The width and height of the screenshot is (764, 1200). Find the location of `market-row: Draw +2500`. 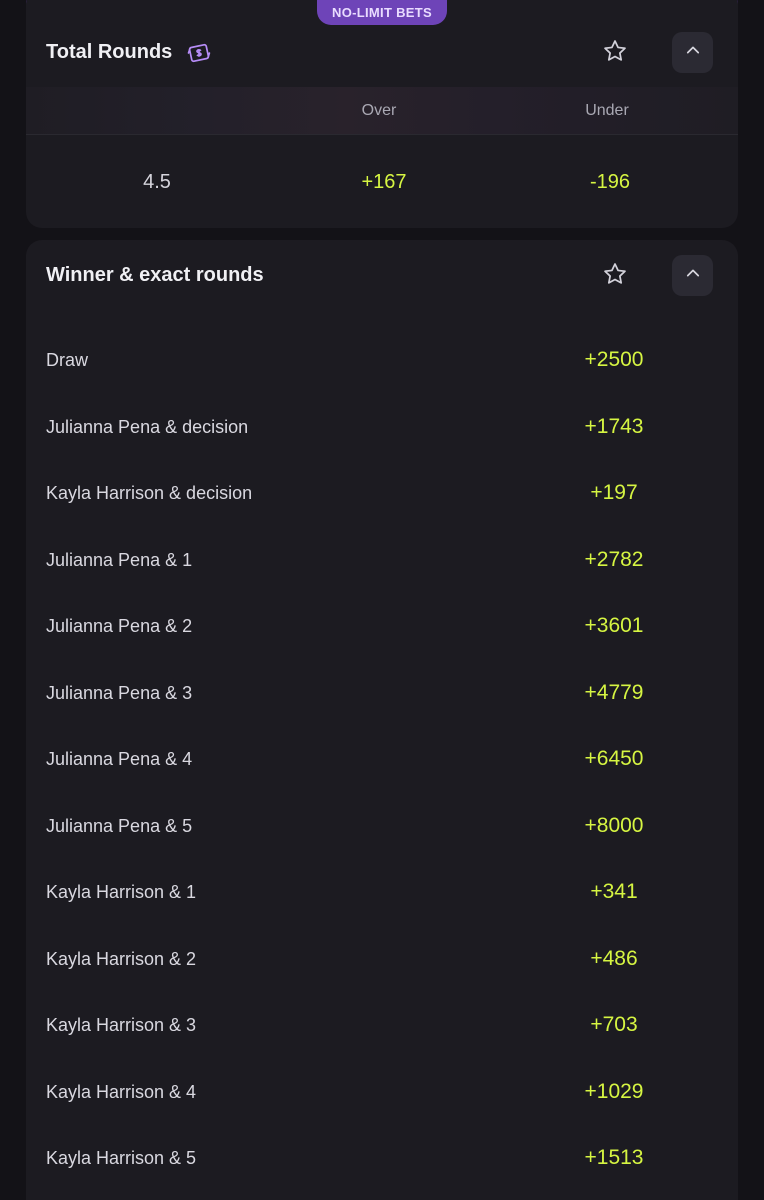

market-row: Draw +2500 is located at coordinates (382, 360).